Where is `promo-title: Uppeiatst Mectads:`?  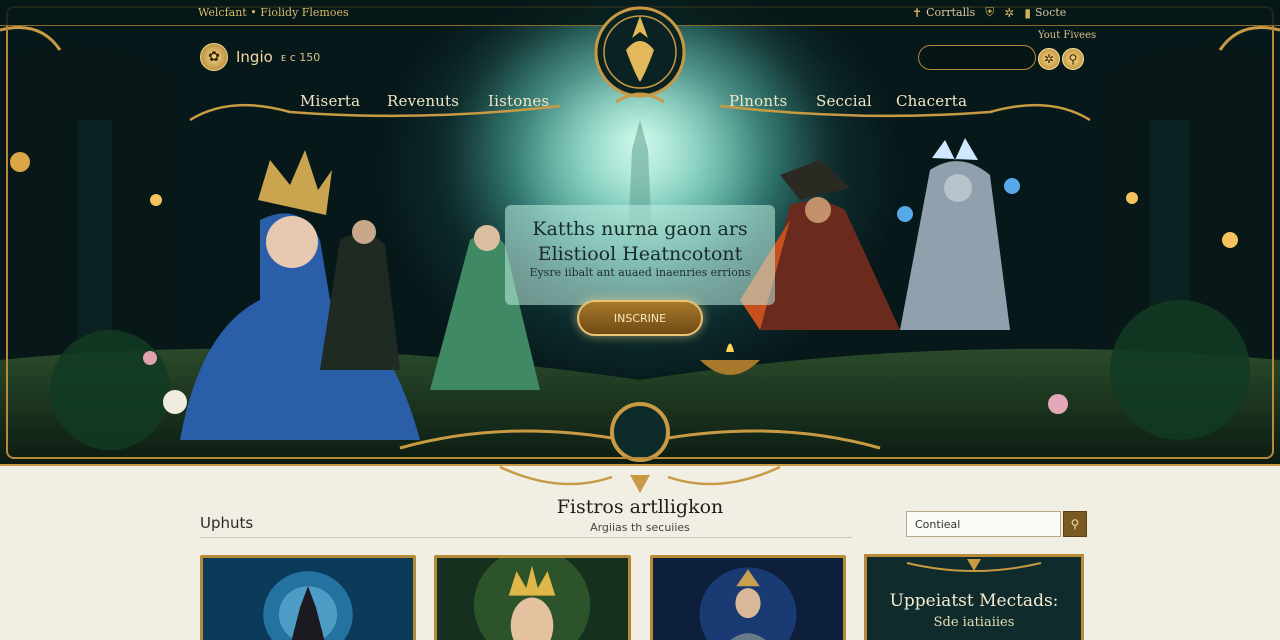 promo-title: Uppeiatst Mectads: is located at coordinates (974, 601).